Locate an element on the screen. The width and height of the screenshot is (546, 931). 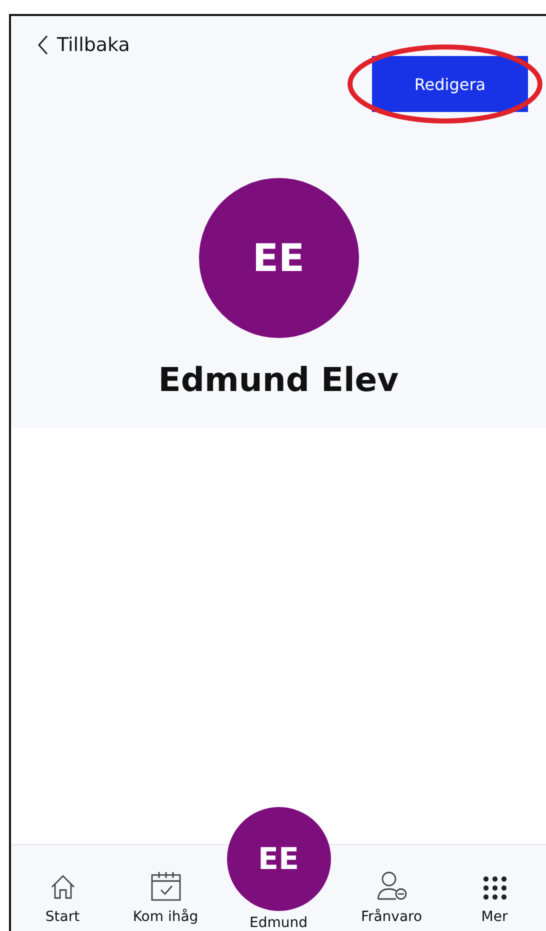
calendar-check-icon is located at coordinates (166, 886).